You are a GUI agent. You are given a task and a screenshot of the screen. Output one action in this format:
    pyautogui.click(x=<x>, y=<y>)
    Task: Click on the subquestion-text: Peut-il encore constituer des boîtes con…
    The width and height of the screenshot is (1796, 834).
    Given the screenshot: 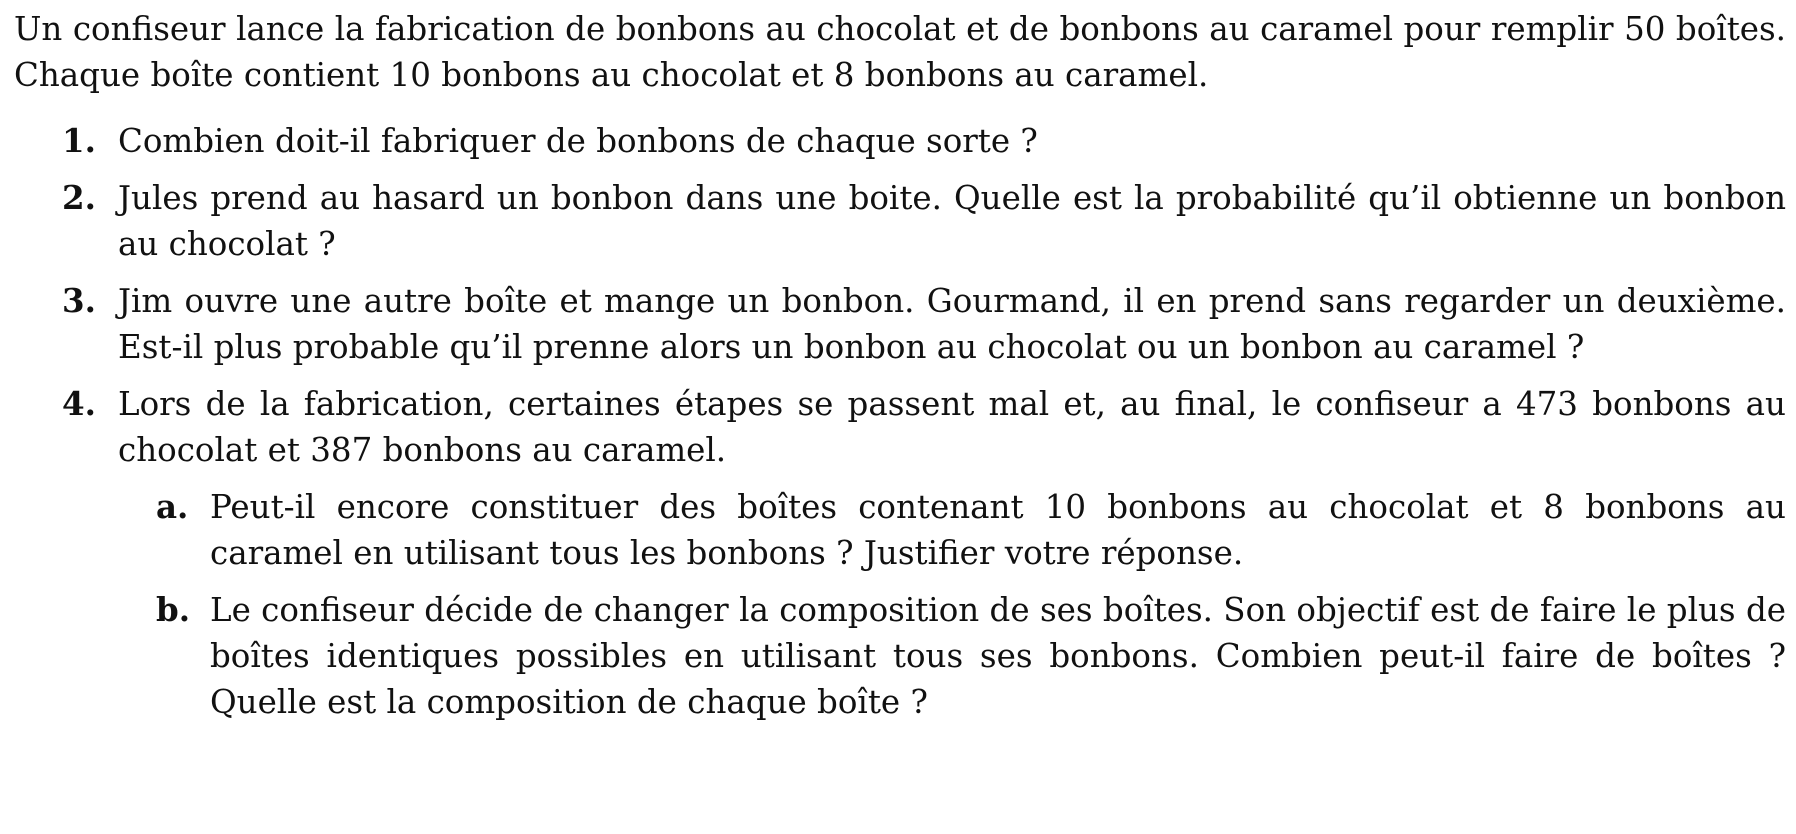 What is the action you would take?
    pyautogui.click(x=998, y=530)
    